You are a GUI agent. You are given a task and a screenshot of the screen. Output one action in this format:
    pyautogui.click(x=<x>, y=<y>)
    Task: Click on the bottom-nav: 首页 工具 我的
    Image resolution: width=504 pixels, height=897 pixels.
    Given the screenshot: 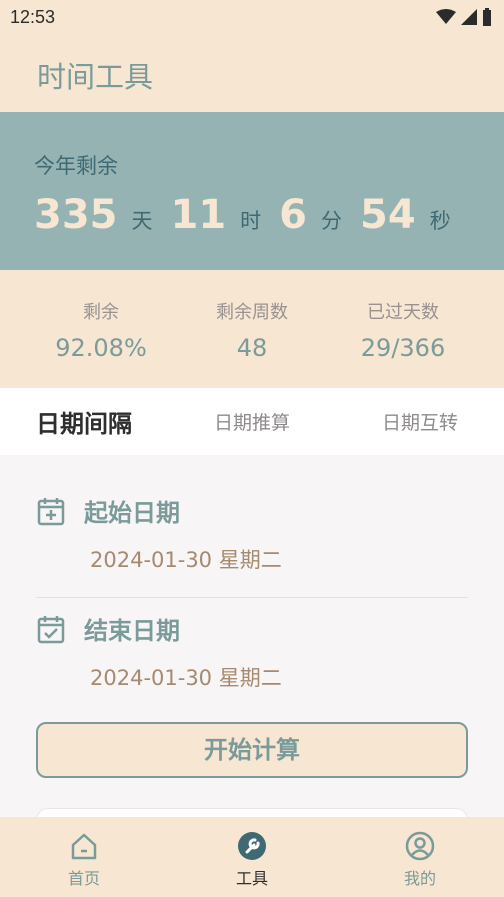 What is the action you would take?
    pyautogui.click(x=252, y=857)
    